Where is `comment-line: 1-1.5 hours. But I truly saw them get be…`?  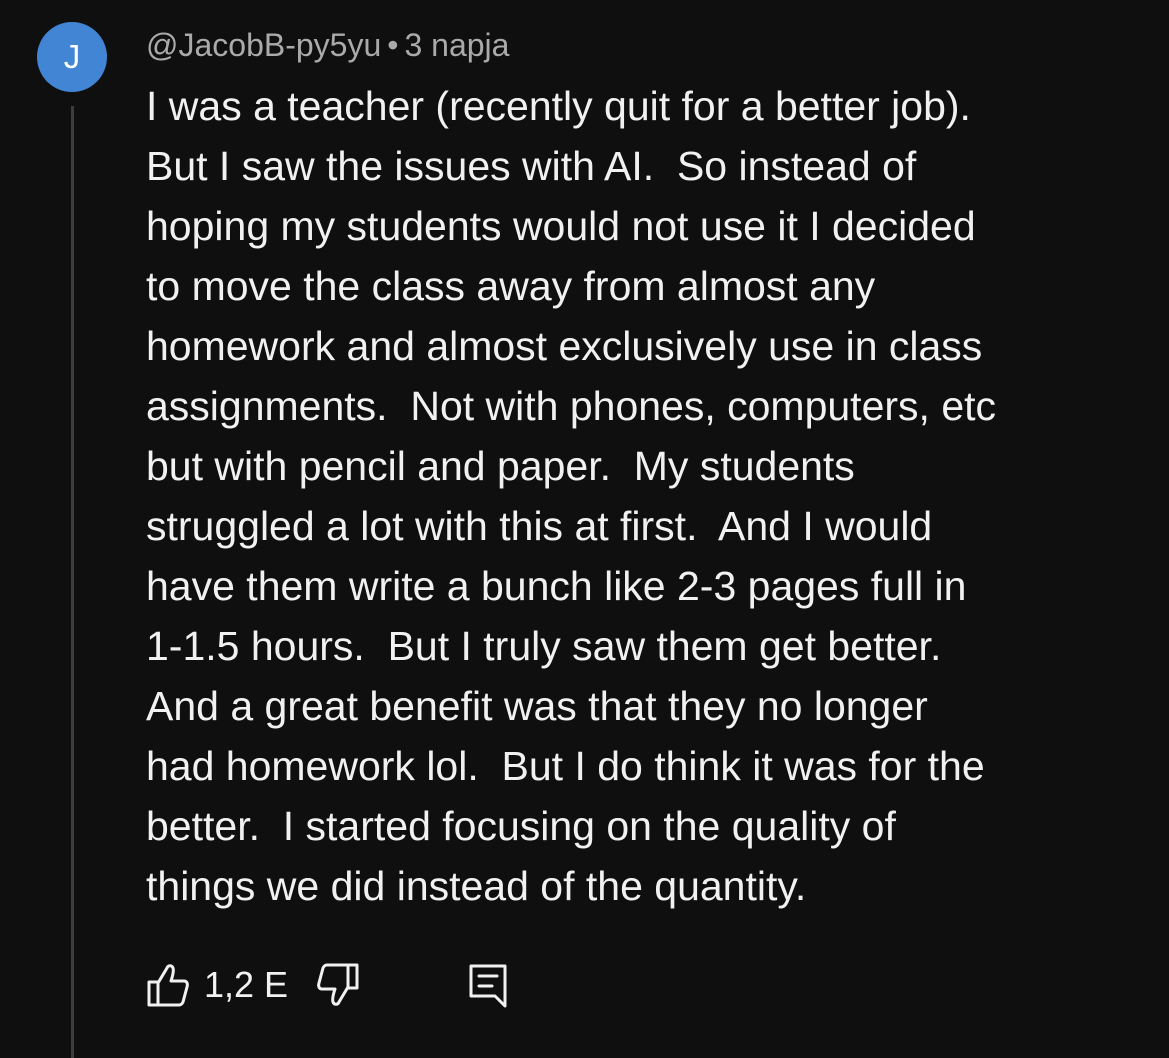
comment-line: 1-1.5 hours. But I truly saw them get be… is located at coordinates (544, 646).